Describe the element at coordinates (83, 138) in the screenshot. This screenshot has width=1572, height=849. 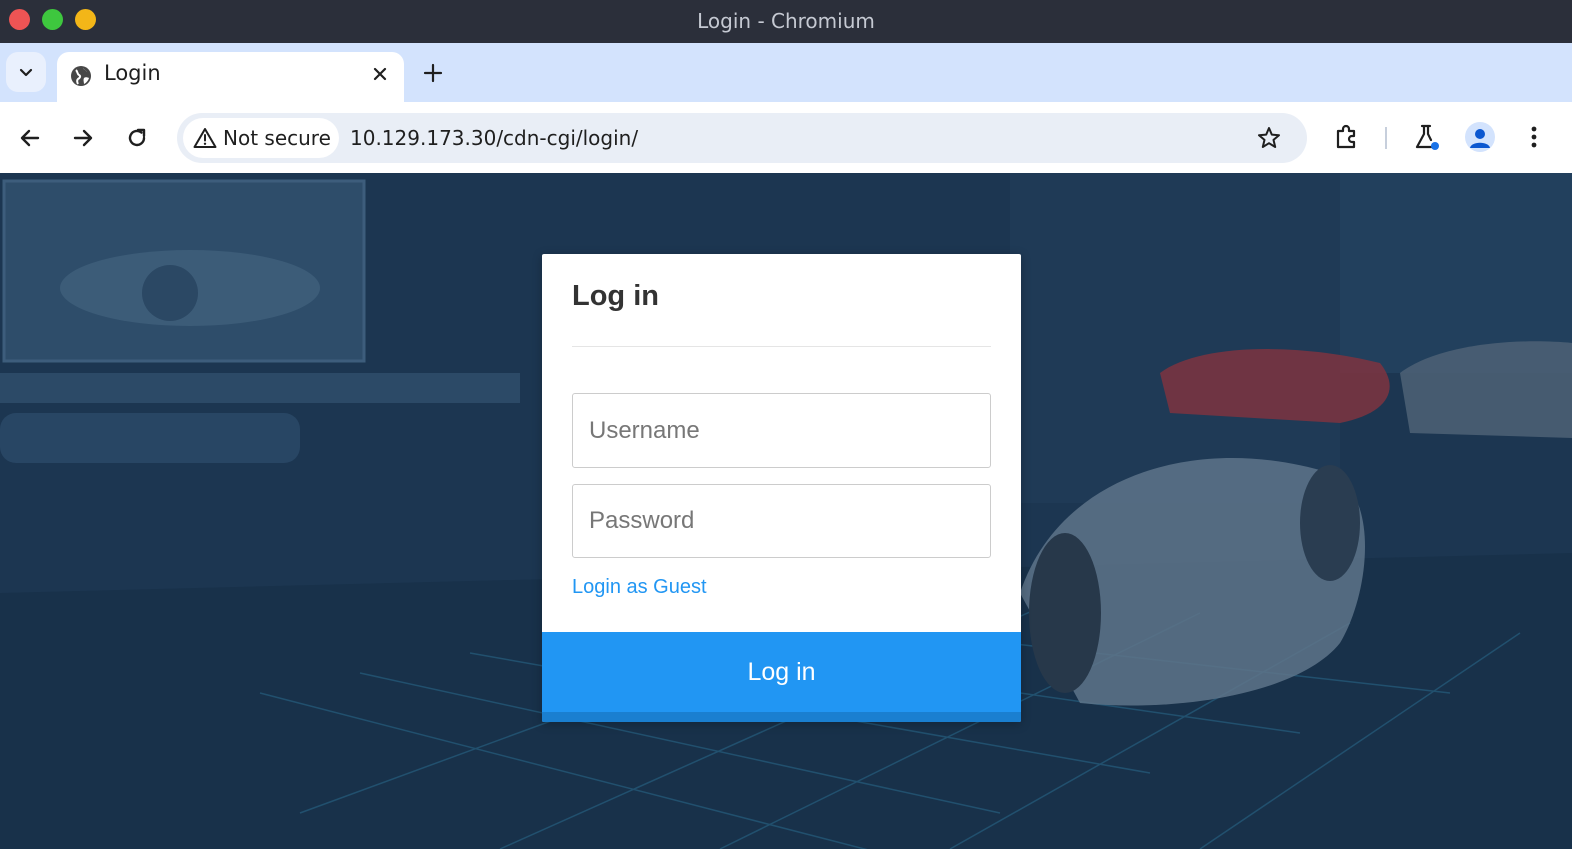
I see `forward-arrow-icon` at that location.